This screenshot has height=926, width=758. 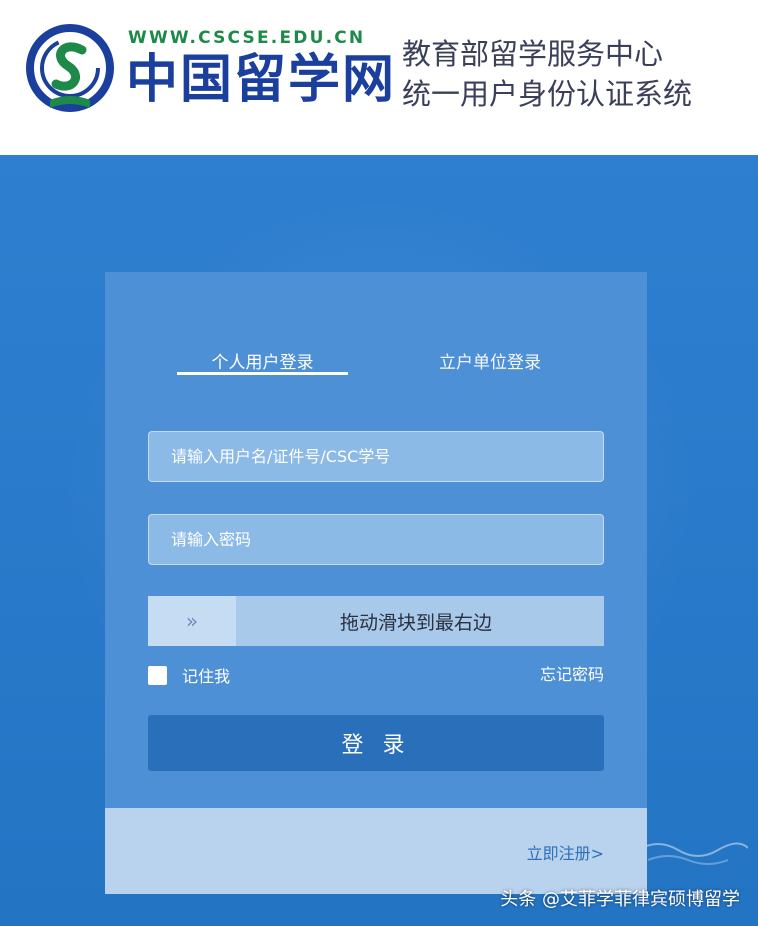 I want to click on forgot-password-link: 忘记密码, so click(x=572, y=673).